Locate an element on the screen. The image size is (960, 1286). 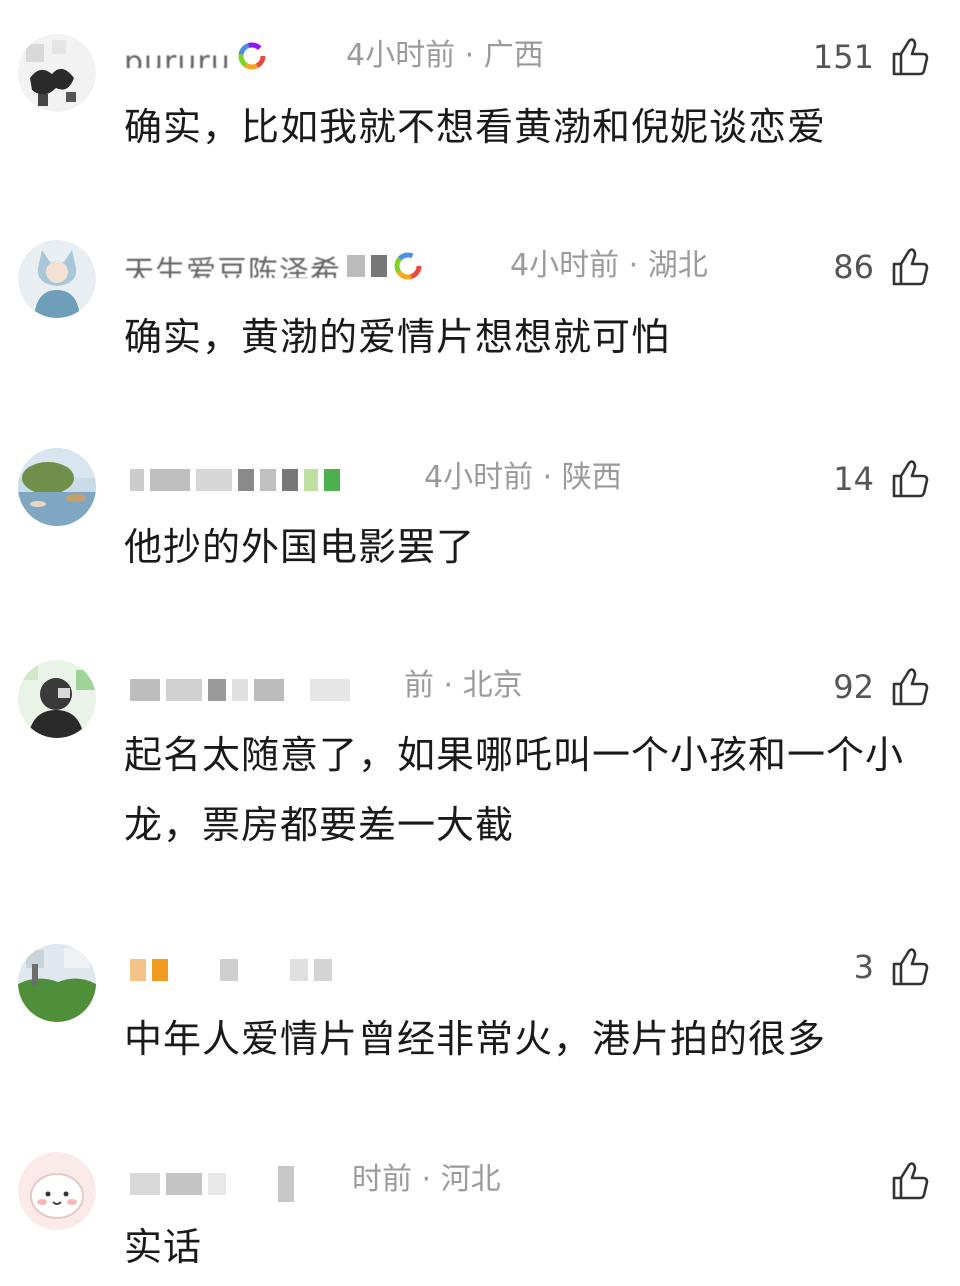
comment-text: 确实，黄渤的爱情片想想就可怕 is located at coordinates (397, 337).